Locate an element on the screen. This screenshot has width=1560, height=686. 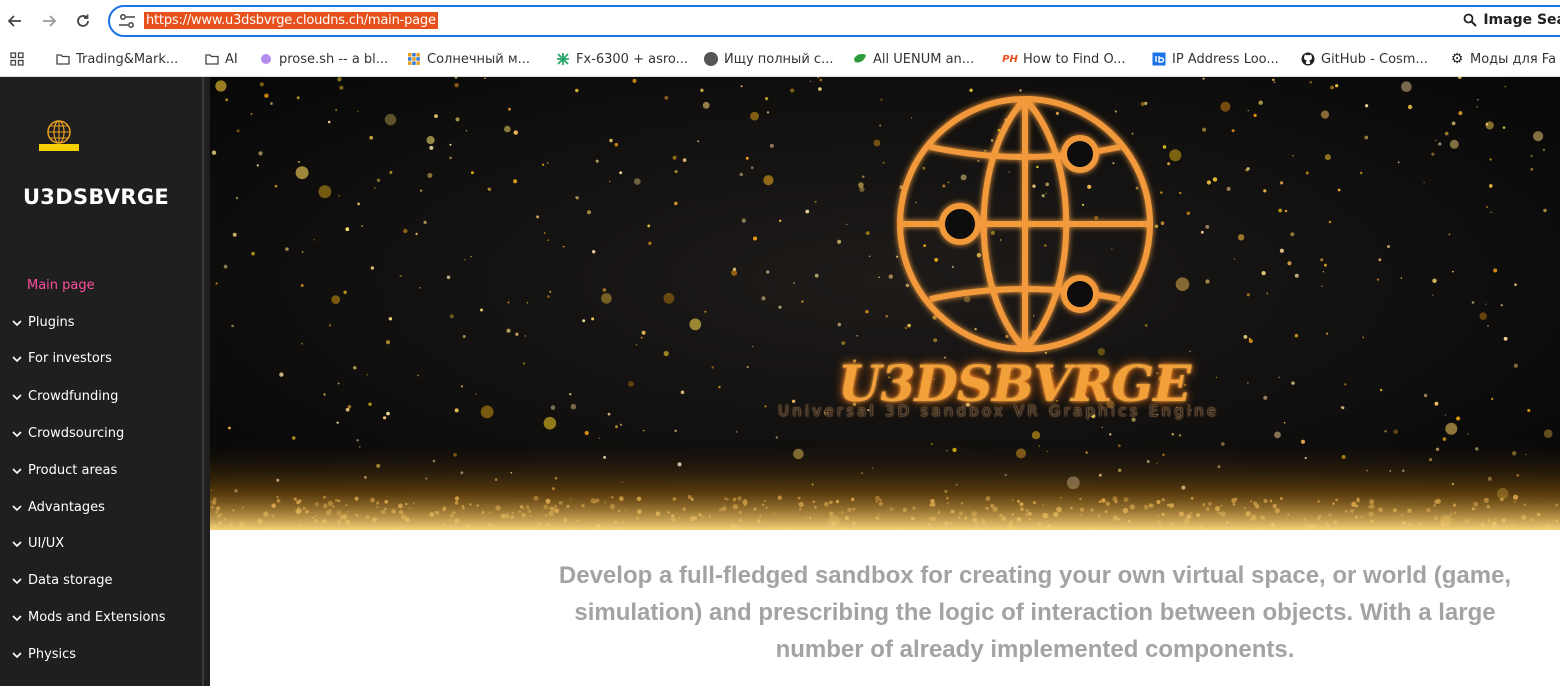
sidebar-item-plugins: Plugins is located at coordinates (43, 322).